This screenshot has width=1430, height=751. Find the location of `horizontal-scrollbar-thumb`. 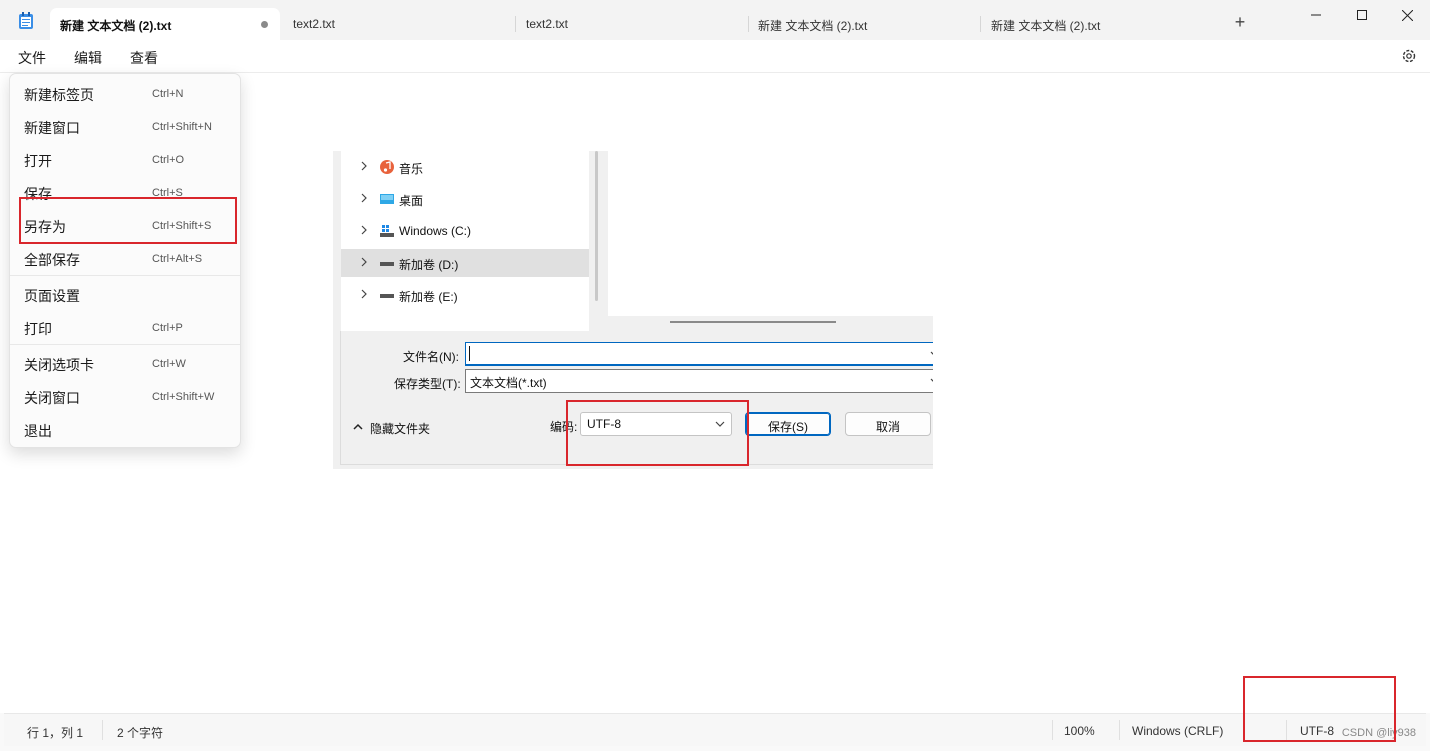

horizontal-scrollbar-thumb is located at coordinates (753, 322).